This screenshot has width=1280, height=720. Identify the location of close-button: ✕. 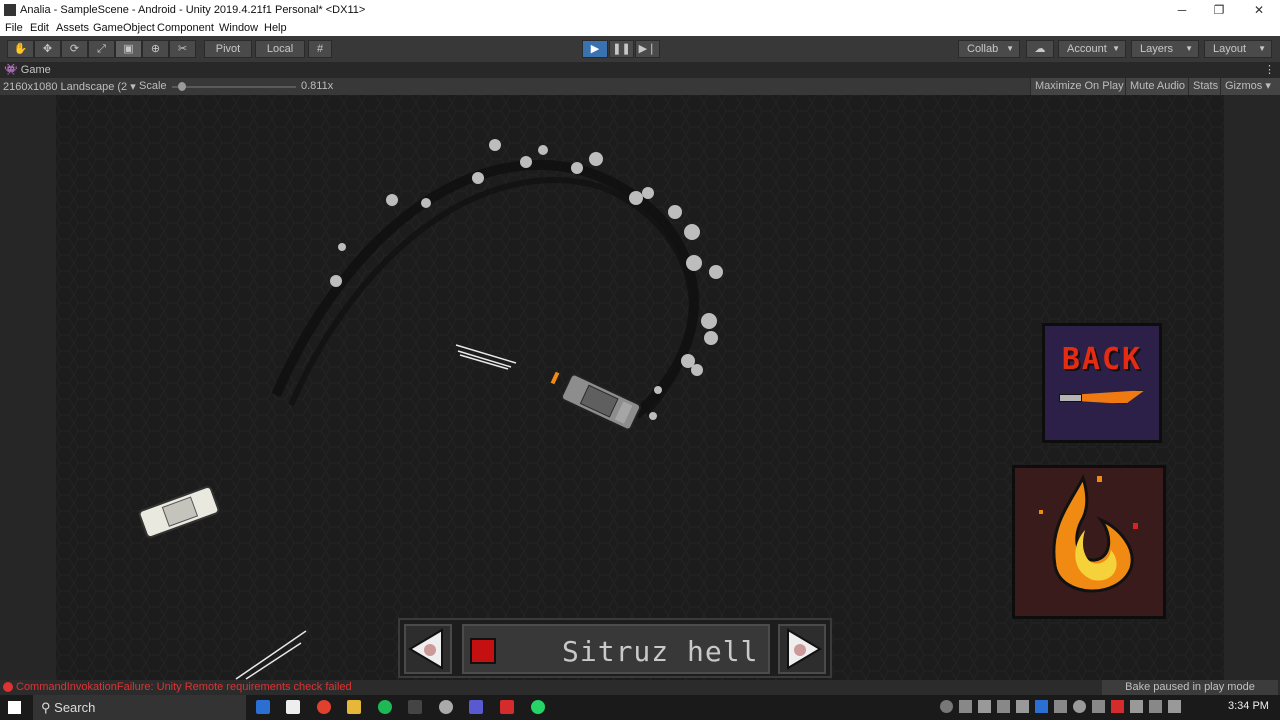
(1259, 10).